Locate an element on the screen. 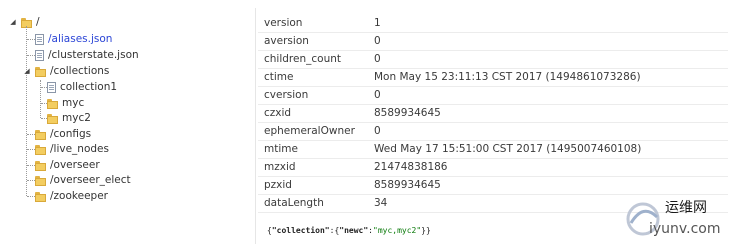 The height and width of the screenshot is (247, 739). property-key: czxid is located at coordinates (278, 113).